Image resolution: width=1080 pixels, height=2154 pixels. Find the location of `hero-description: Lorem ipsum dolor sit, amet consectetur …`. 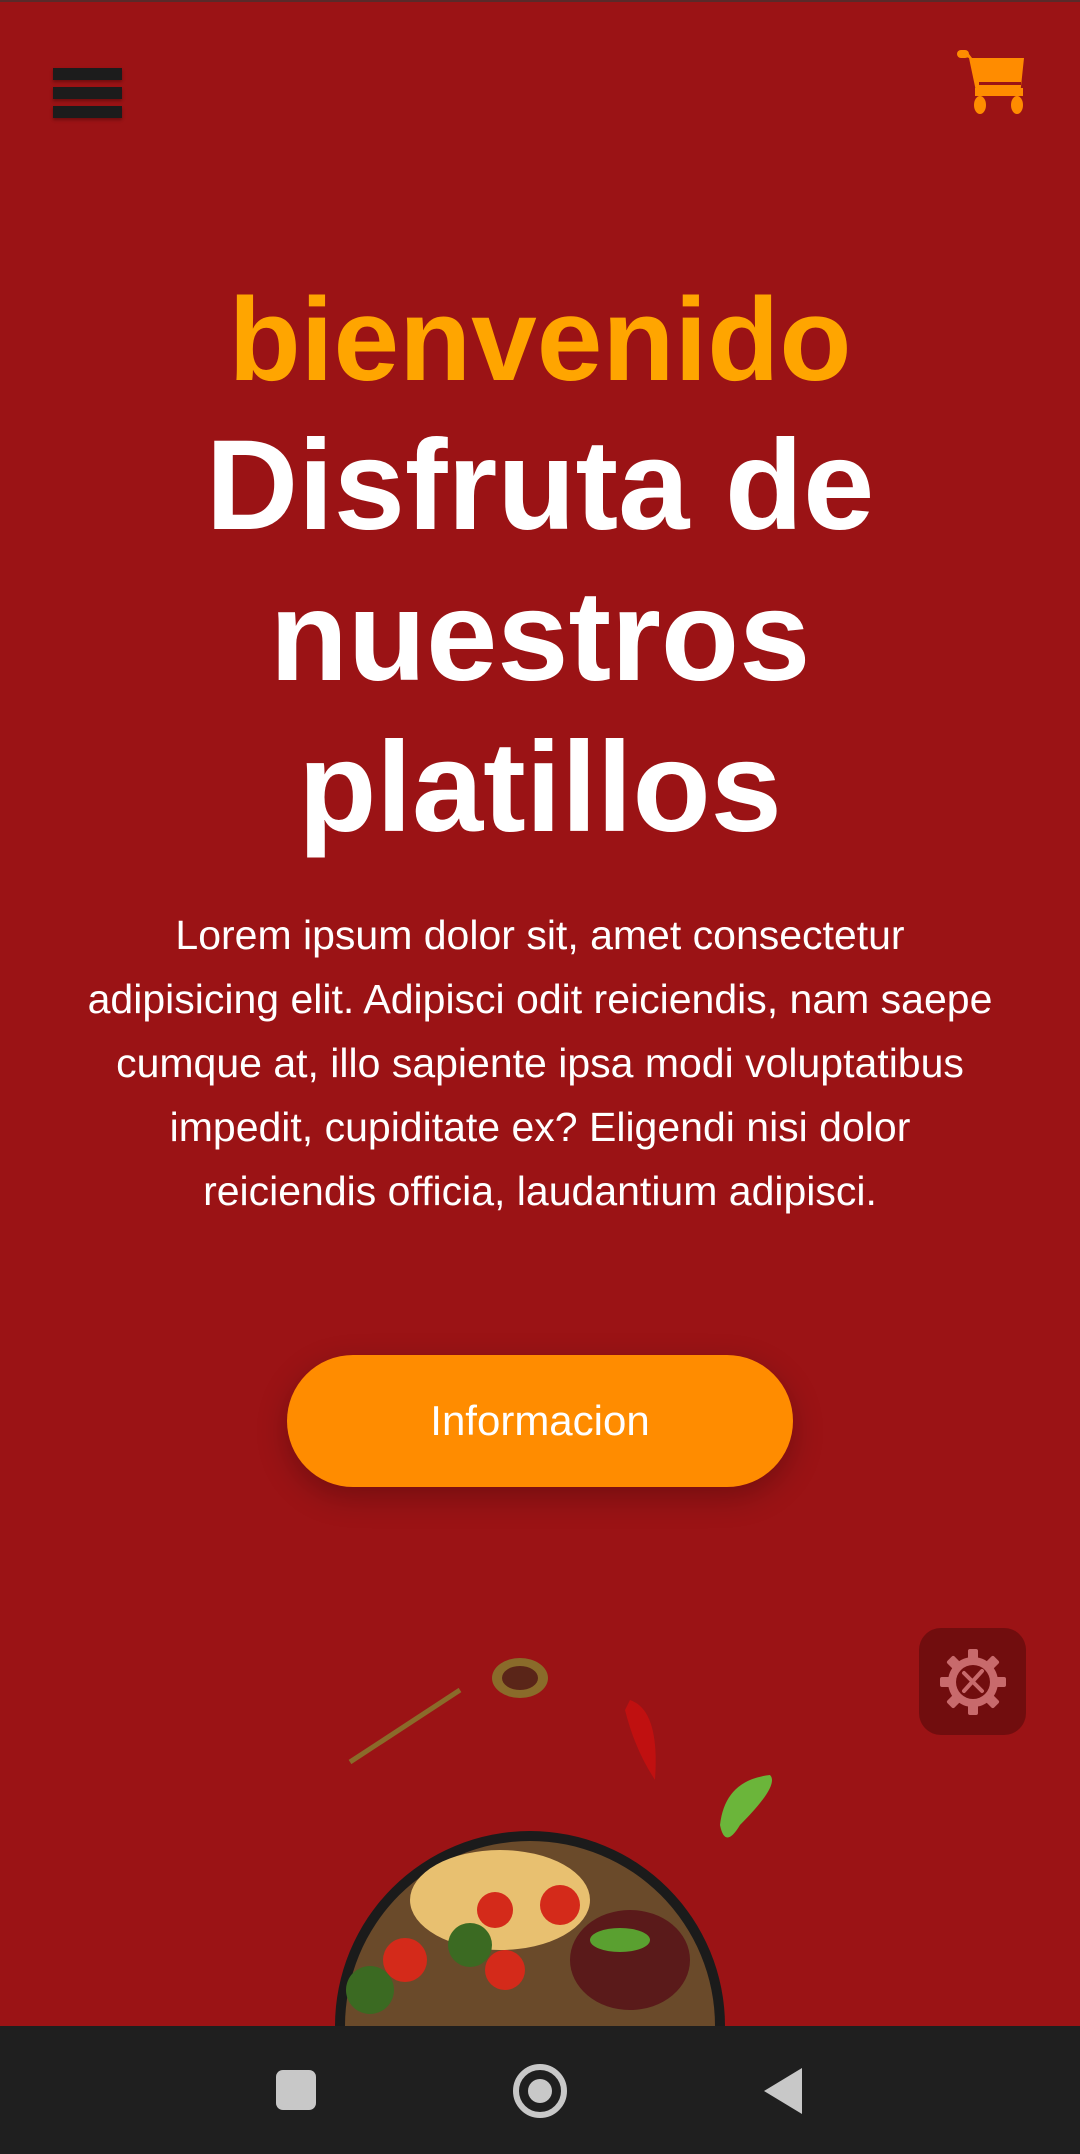

hero-description: Lorem ipsum dolor sit, amet consectetur … is located at coordinates (540, 1063).